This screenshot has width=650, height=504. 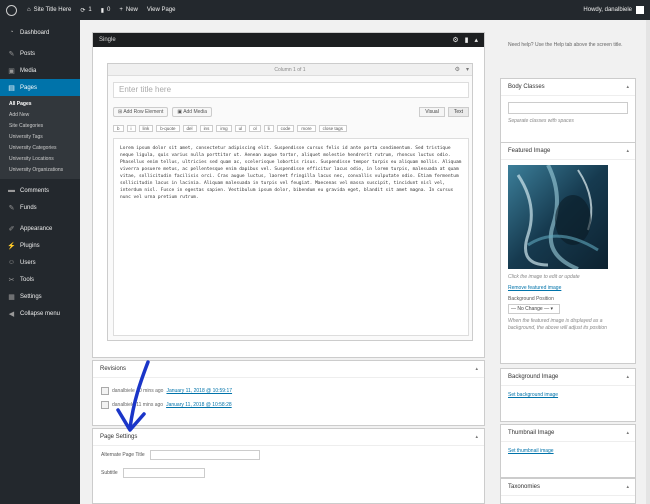 What do you see at coordinates (40, 245) in the screenshot?
I see `sidebar-item-plugins: ⚡ Plugins` at bounding box center [40, 245].